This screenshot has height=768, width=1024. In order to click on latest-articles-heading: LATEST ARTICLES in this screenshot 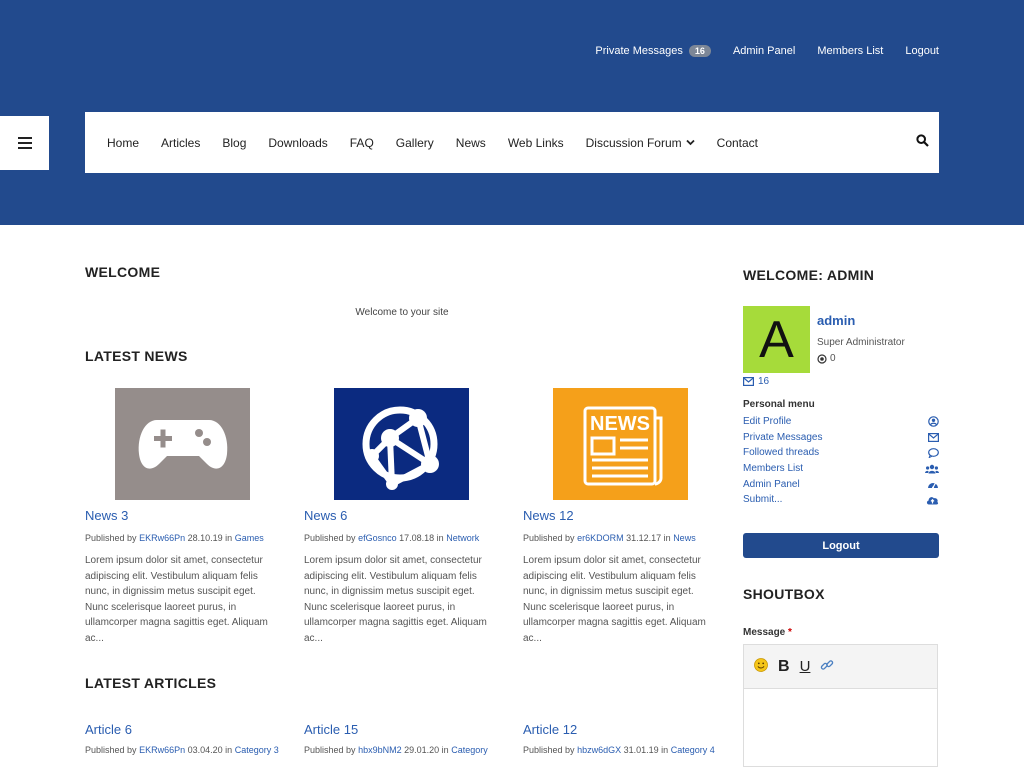, I will do `click(151, 683)`.